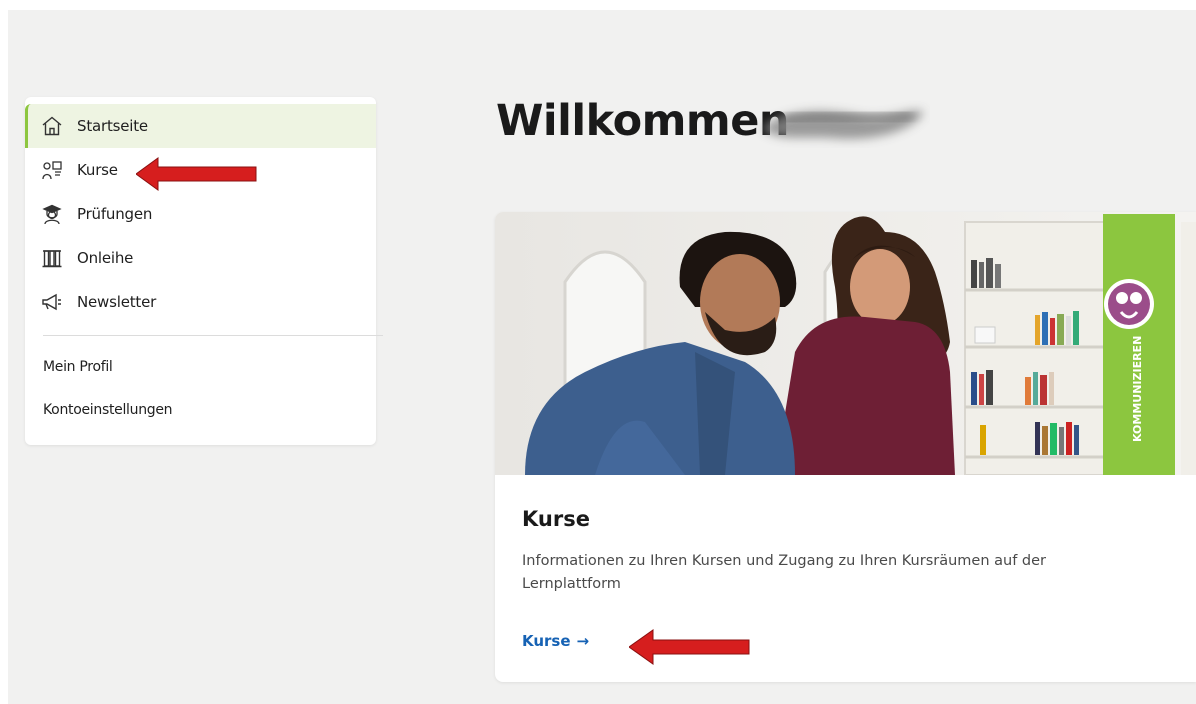 The height and width of the screenshot is (704, 1196). I want to click on sign-text: KOMMUNIZIEREN, so click(1137, 389).